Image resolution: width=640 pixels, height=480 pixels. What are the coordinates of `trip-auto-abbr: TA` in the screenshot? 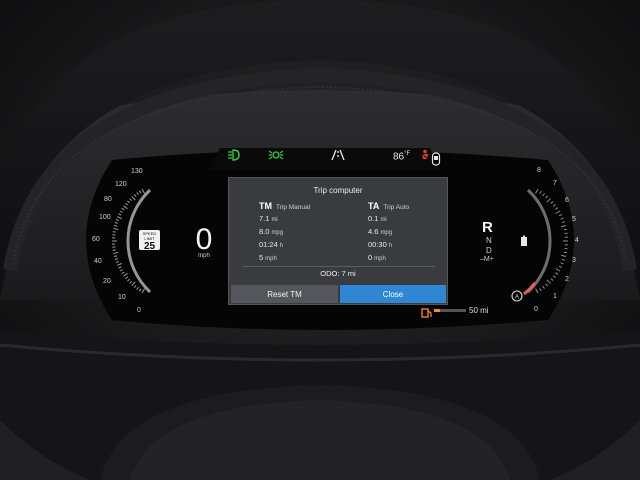 It's located at (374, 206).